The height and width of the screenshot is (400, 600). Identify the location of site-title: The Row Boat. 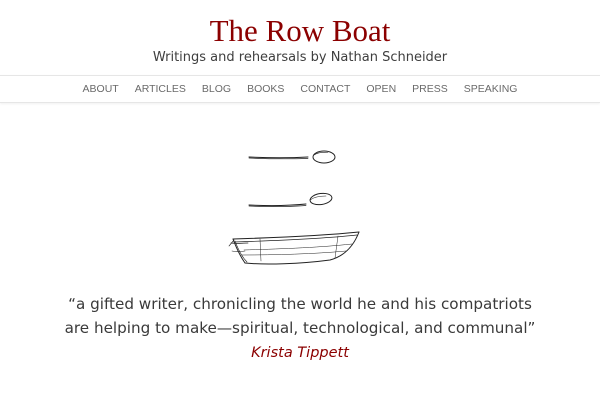
(300, 31).